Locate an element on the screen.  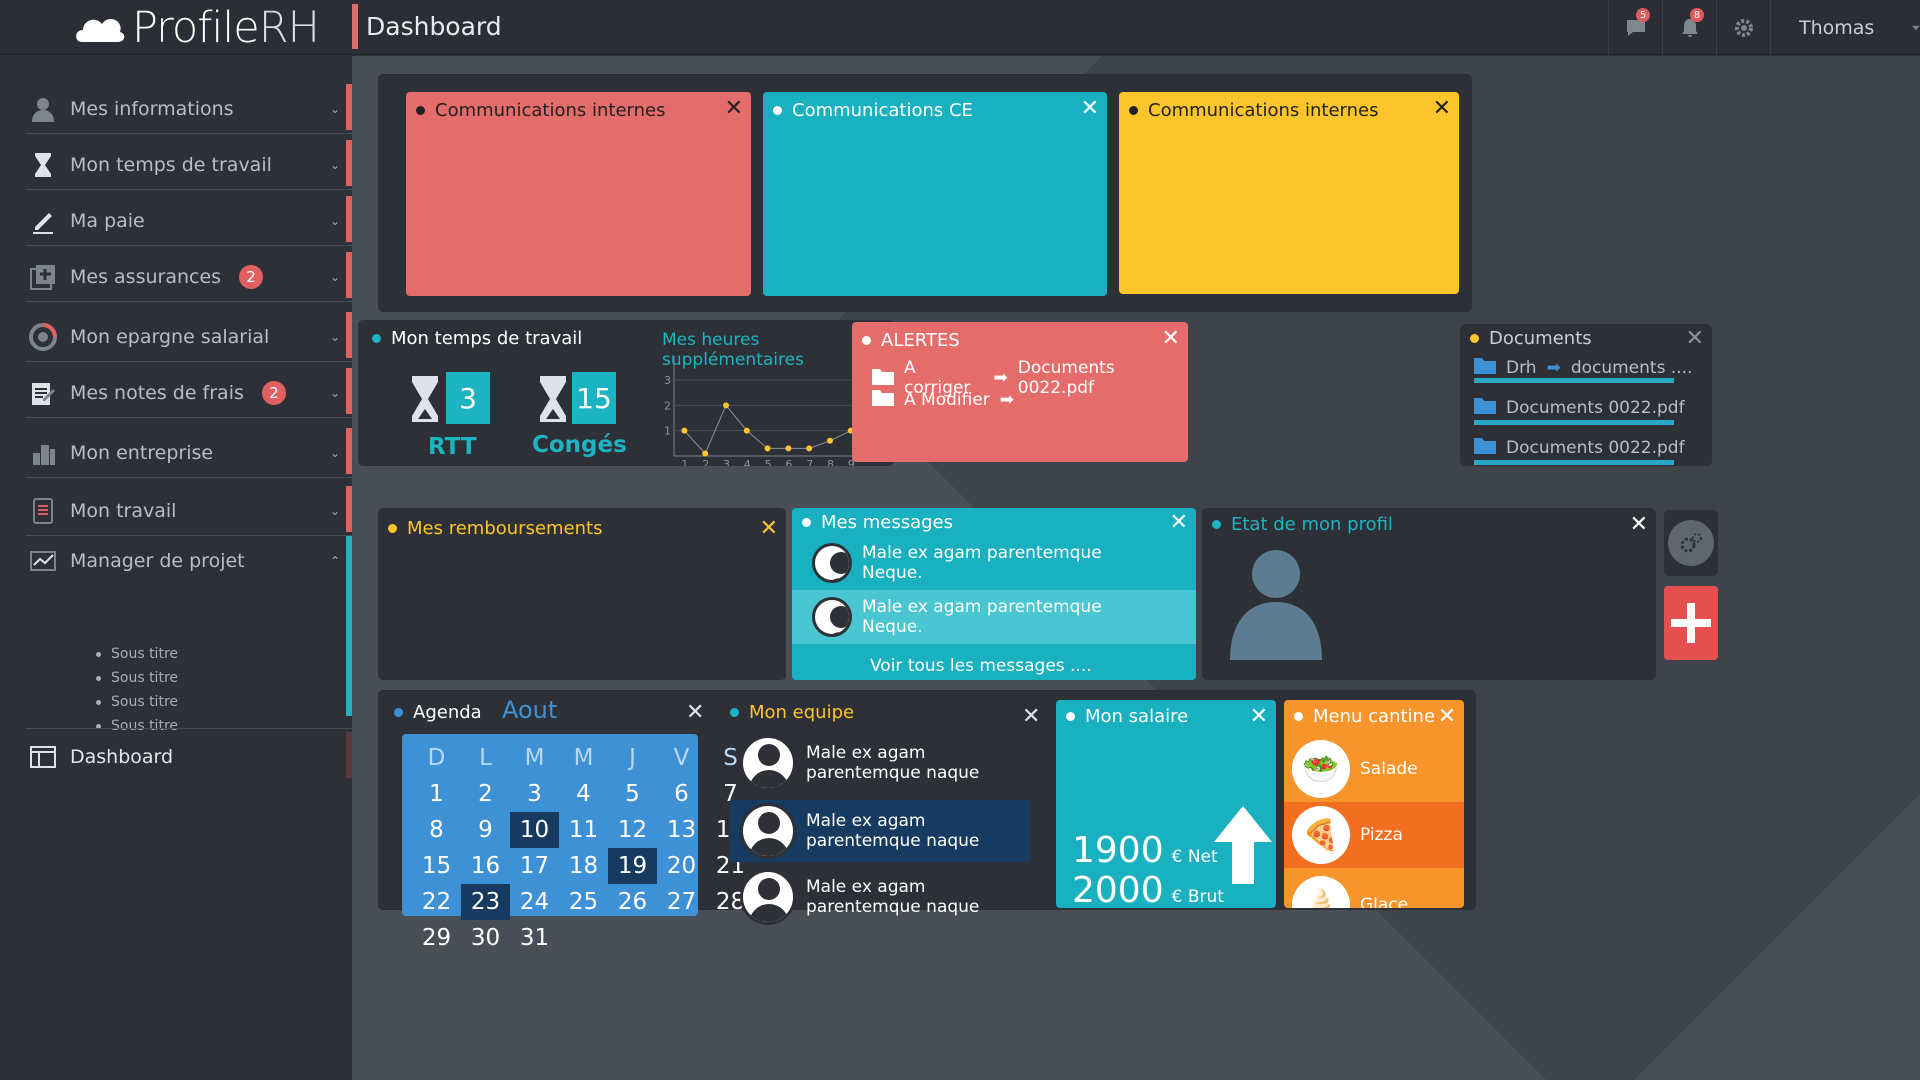
alert-label: A Modifier is located at coordinates (947, 400).